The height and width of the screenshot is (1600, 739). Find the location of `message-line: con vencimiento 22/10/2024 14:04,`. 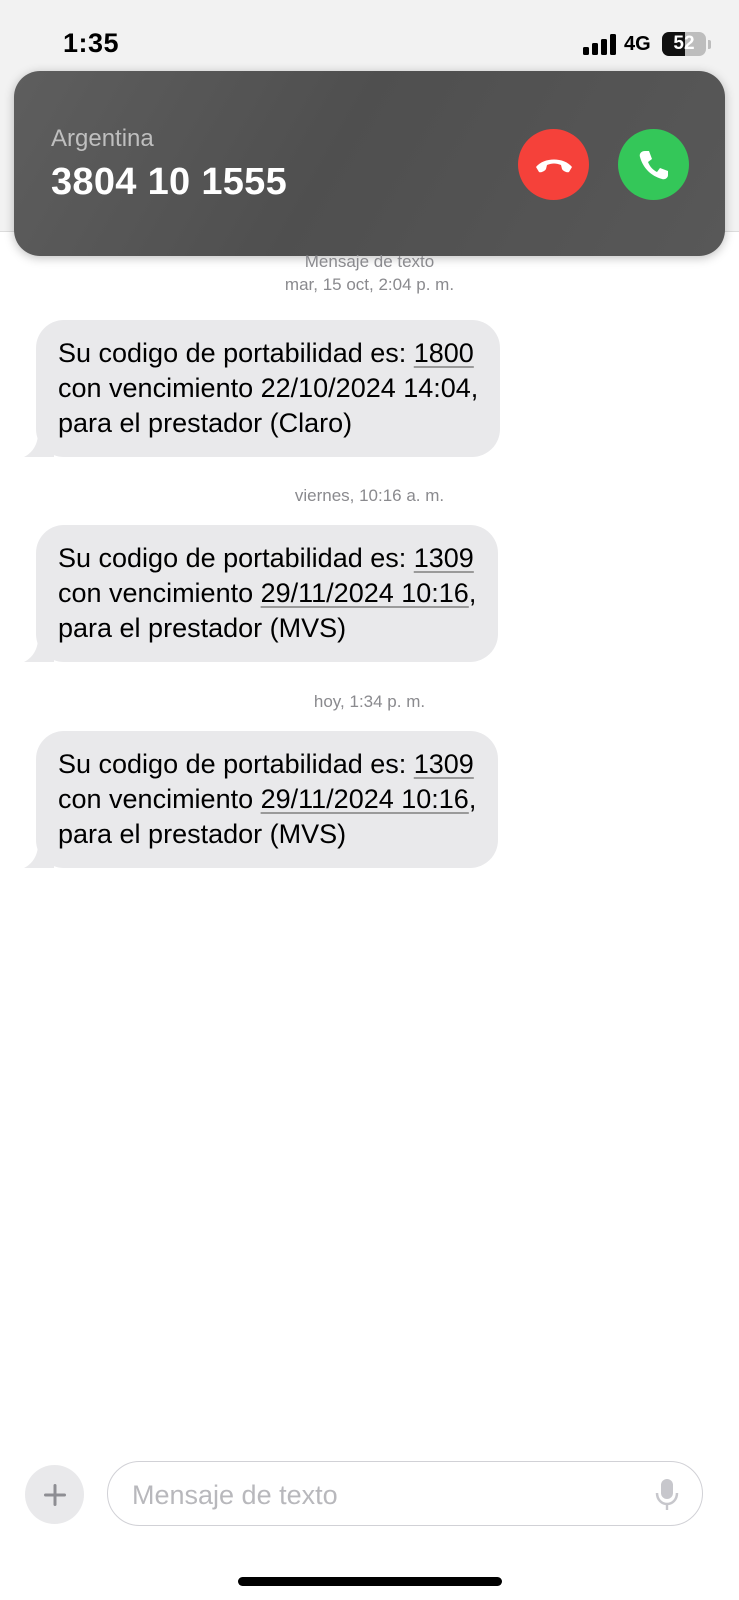

message-line: con vencimiento 22/10/2024 14:04, is located at coordinates (268, 388).